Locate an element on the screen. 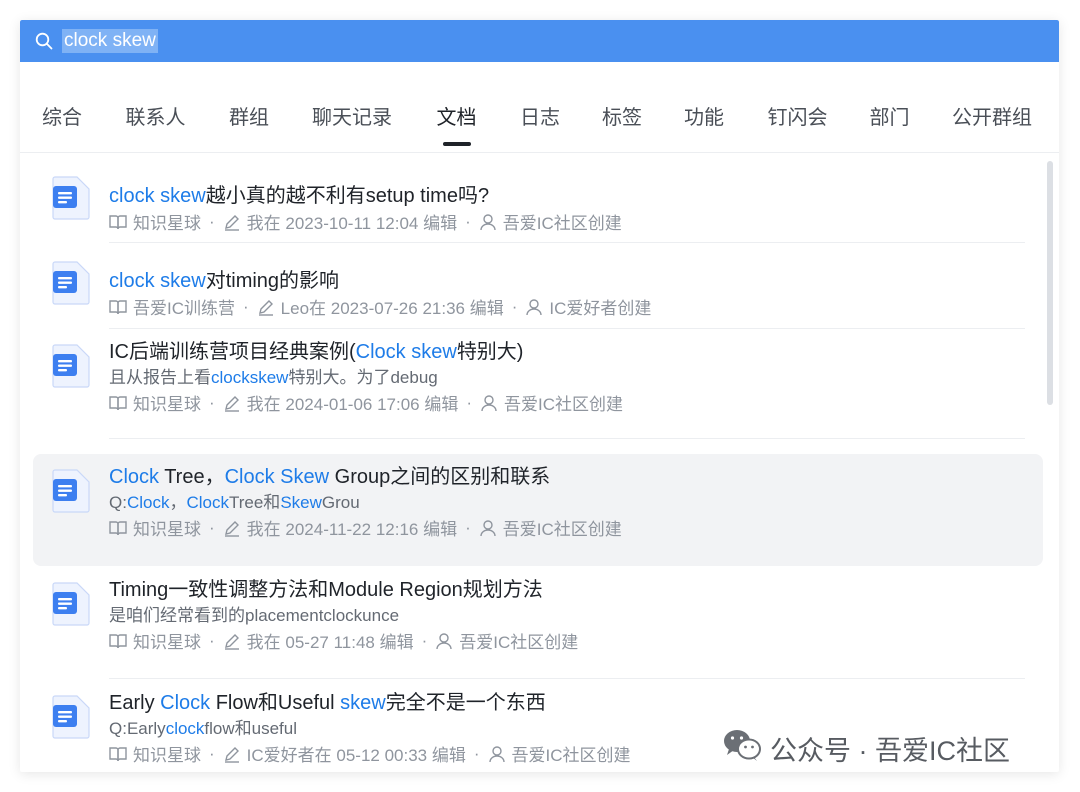 The image size is (1080, 792). title-text: Timing一致性调整方法和Module Region规划方法 is located at coordinates (326, 590).